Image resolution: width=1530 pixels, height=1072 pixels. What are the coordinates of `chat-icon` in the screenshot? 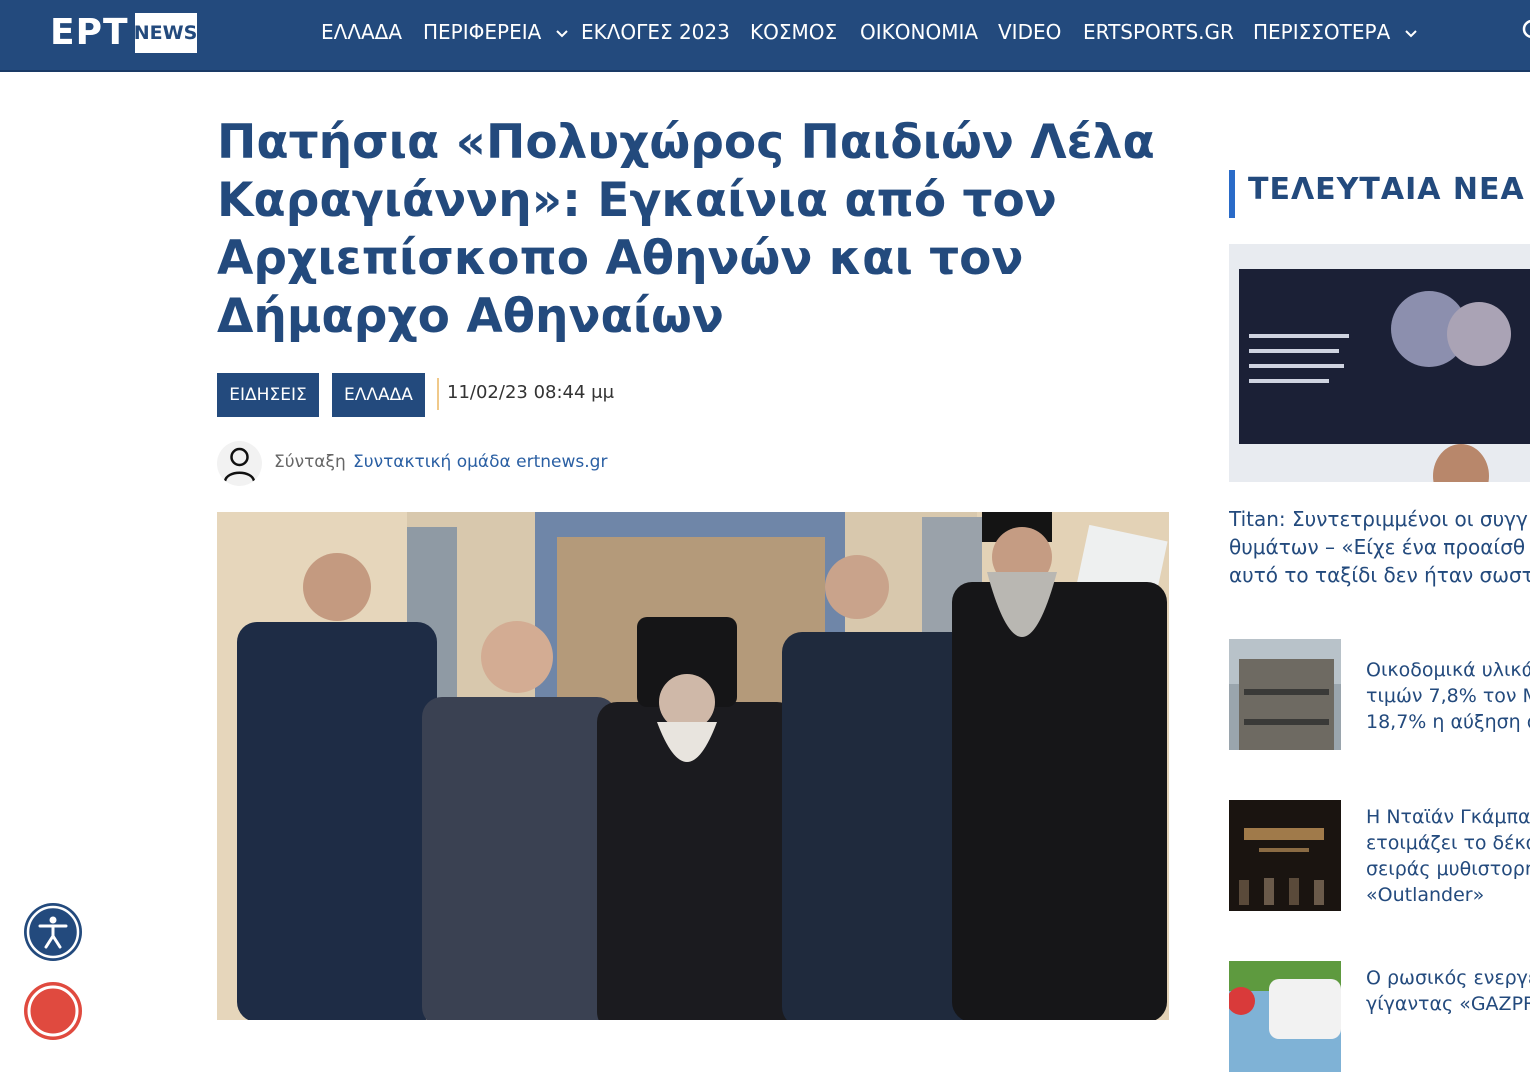 It's located at (53, 1011).